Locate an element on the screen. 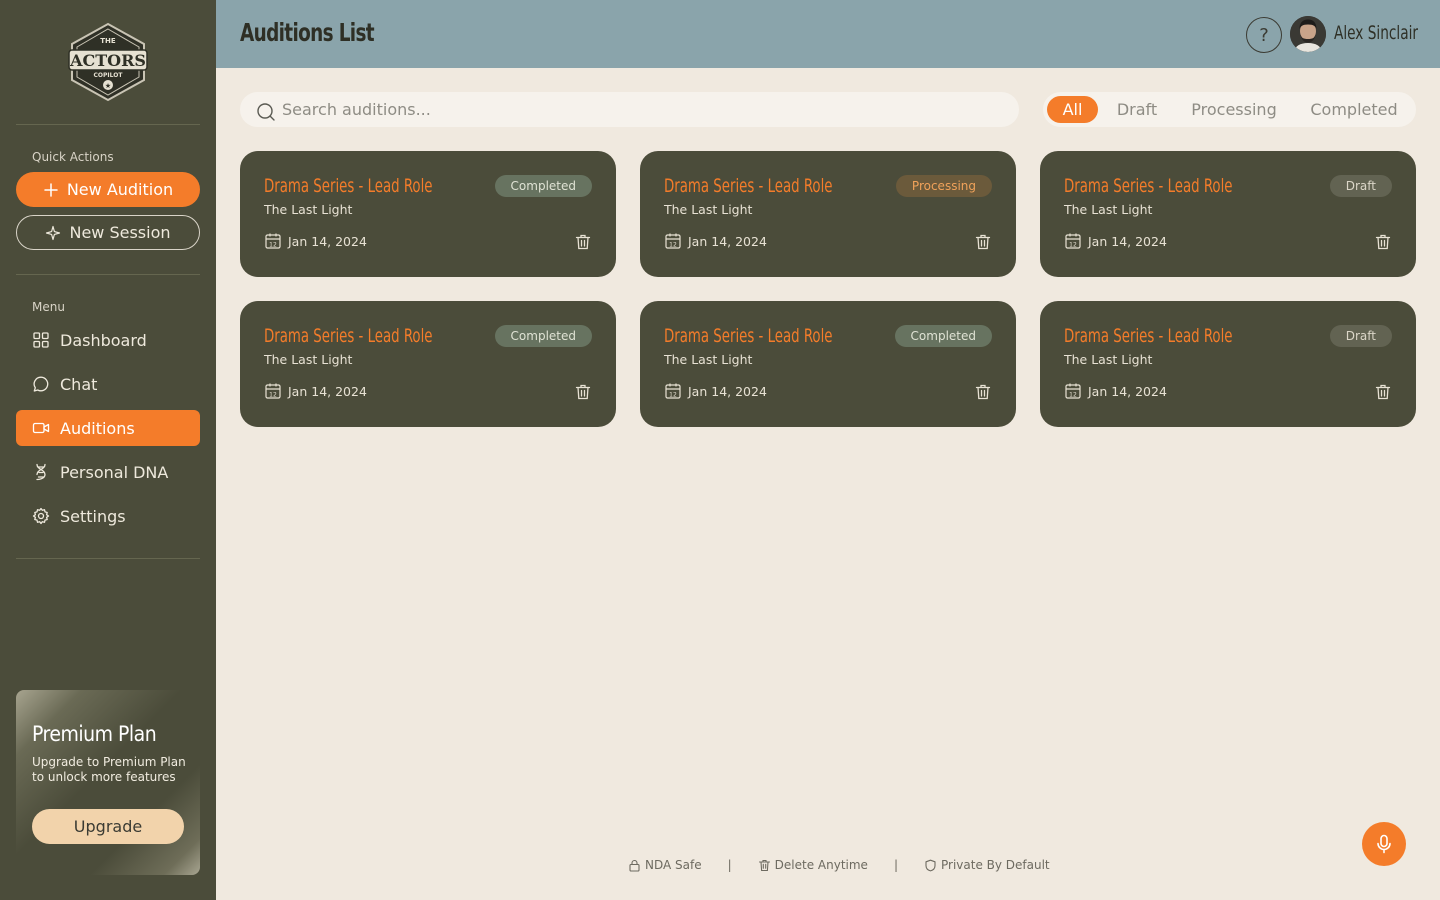  sidebar-item-label: Dashboard is located at coordinates (103, 340).